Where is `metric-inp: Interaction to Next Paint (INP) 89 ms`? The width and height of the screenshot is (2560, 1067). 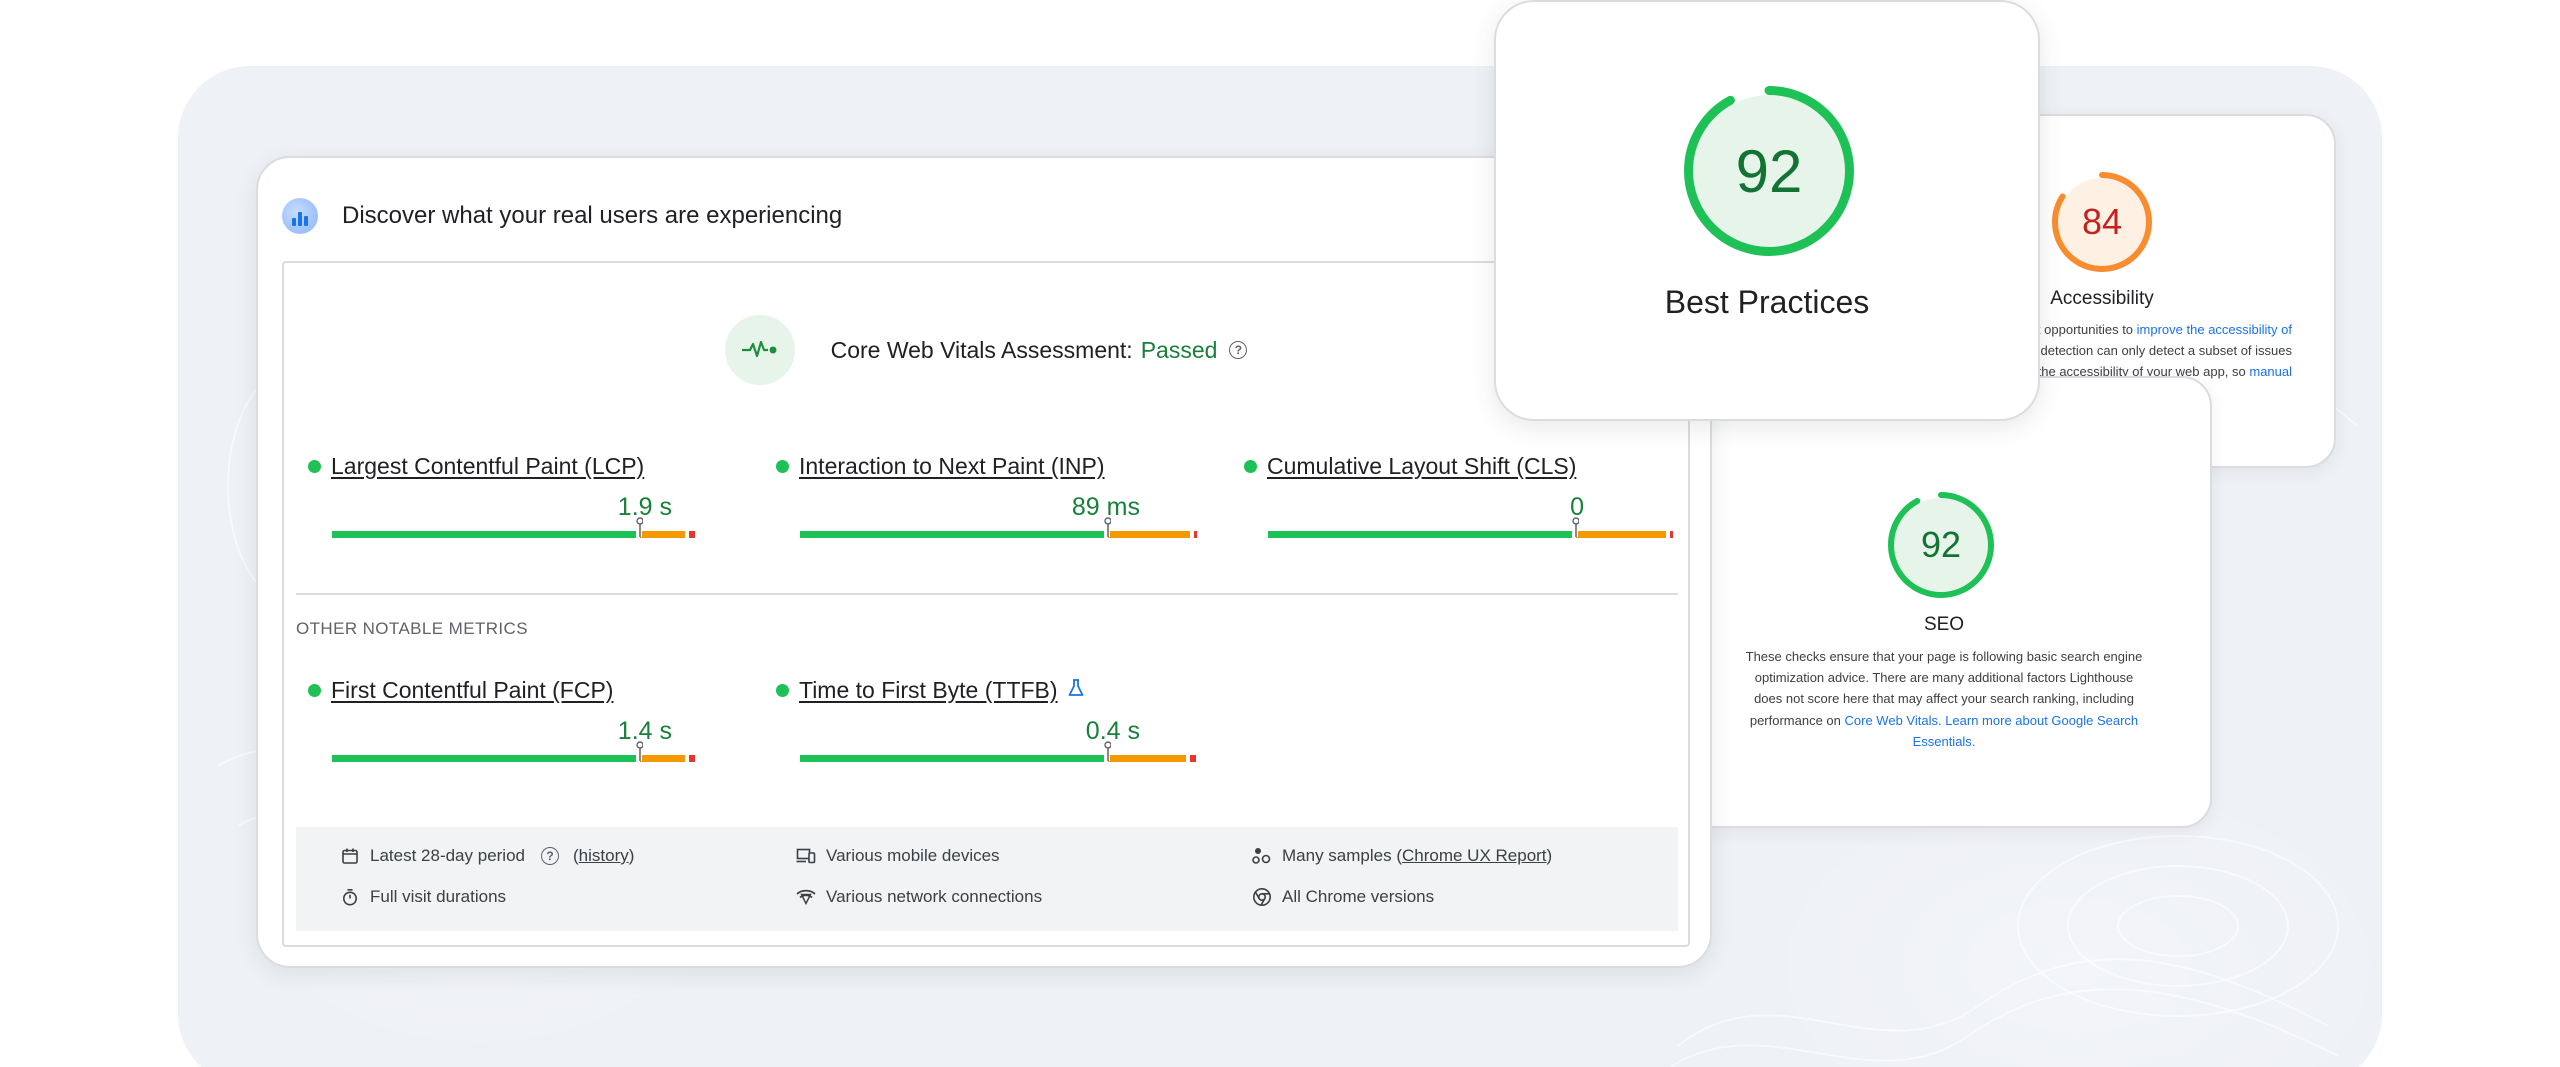 metric-inp: Interaction to Next Paint (INP) 89 ms is located at coordinates (993, 494).